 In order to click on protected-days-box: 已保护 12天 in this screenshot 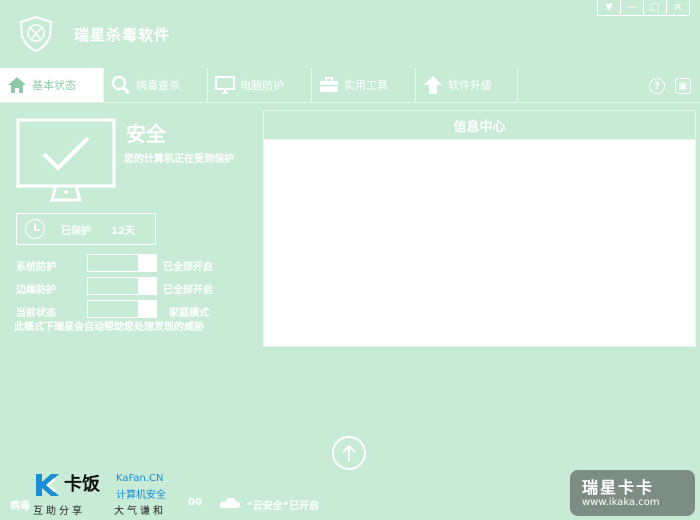, I will do `click(86, 229)`.